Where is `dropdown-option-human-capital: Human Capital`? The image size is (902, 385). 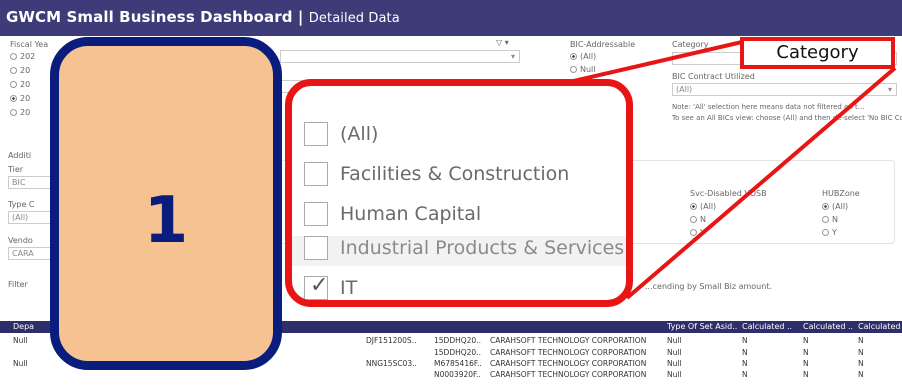
dropdown-option-human-capital: Human Capital is located at coordinates (392, 217).